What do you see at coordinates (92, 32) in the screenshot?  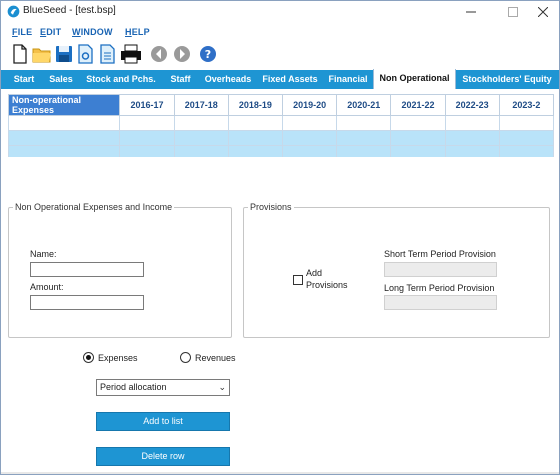 I see `menu-window: WINDOW` at bounding box center [92, 32].